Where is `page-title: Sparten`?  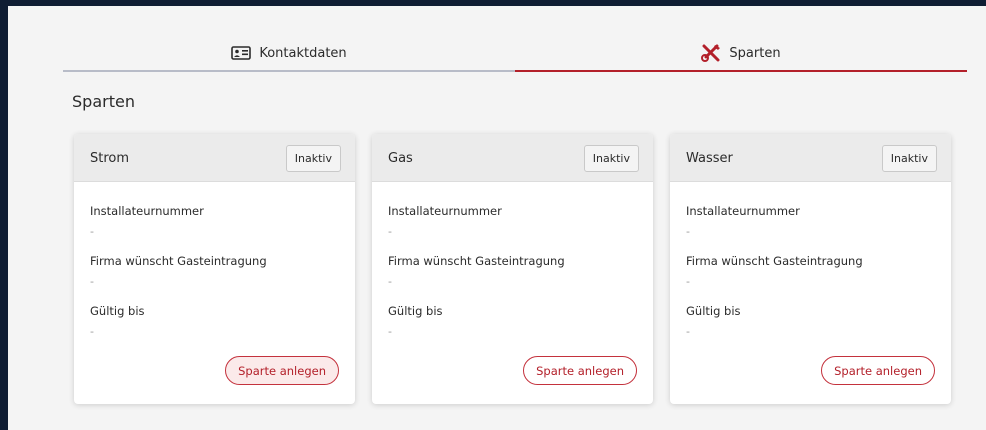
page-title: Sparten is located at coordinates (103, 101).